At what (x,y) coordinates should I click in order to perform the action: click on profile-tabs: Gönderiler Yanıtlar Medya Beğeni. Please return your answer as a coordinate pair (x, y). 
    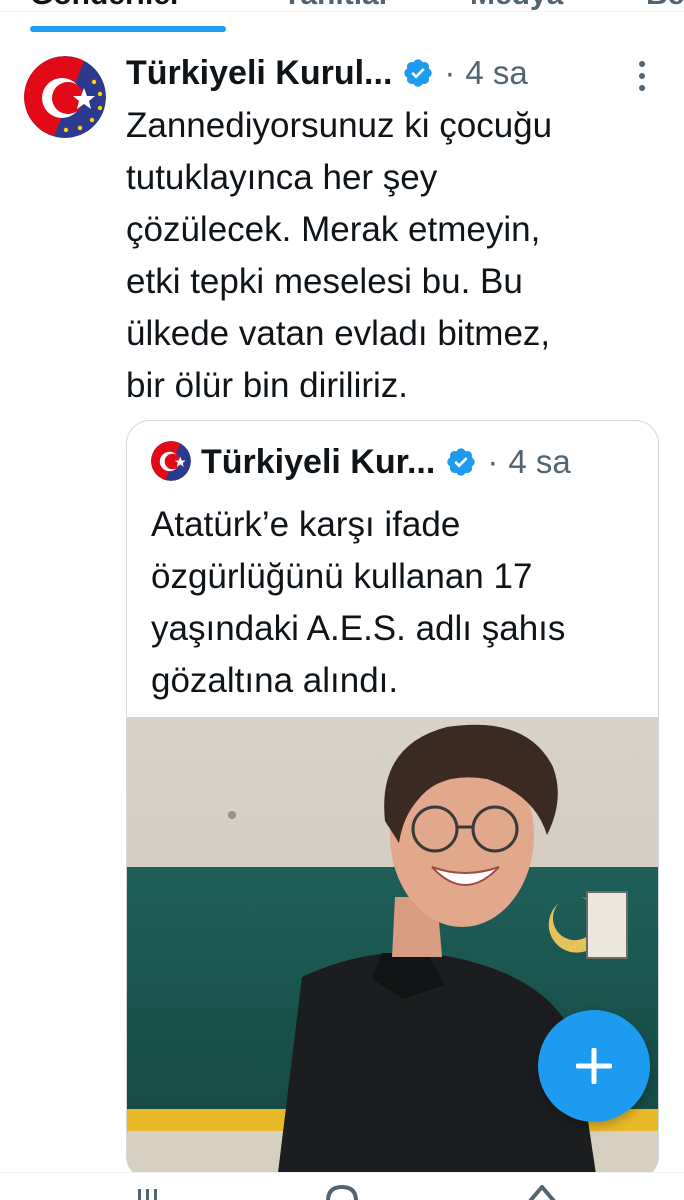
    Looking at the image, I should click on (342, 16).